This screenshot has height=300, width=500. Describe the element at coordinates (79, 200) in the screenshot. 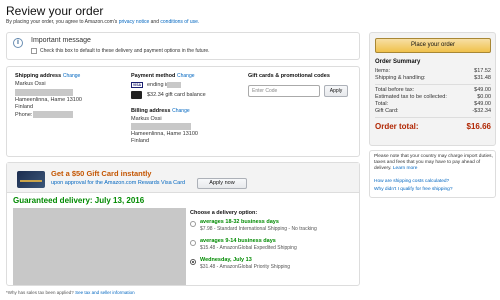

I see `guaranteed-delivery: Guaranteed delivery: July 13, 2016` at that location.